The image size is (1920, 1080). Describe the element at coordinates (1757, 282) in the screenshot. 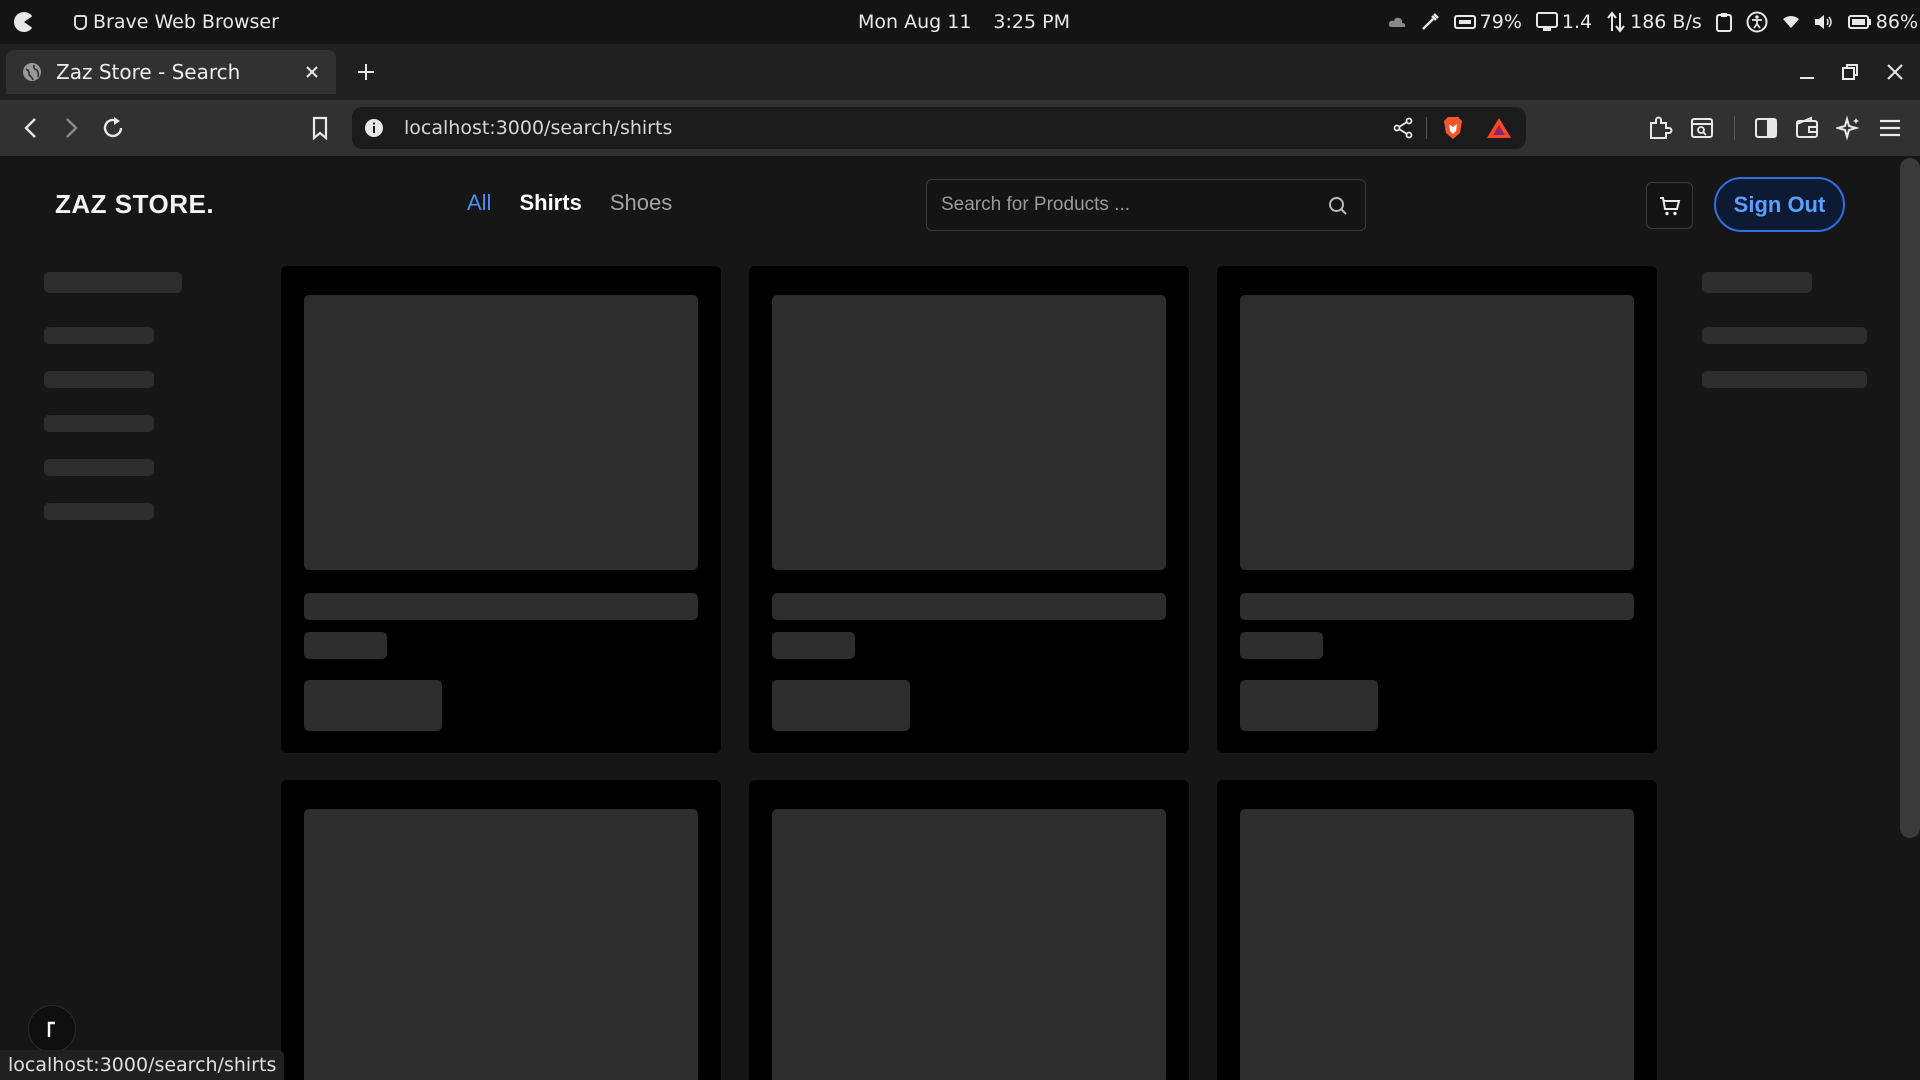

I see `skeleton-sort-heading` at that location.